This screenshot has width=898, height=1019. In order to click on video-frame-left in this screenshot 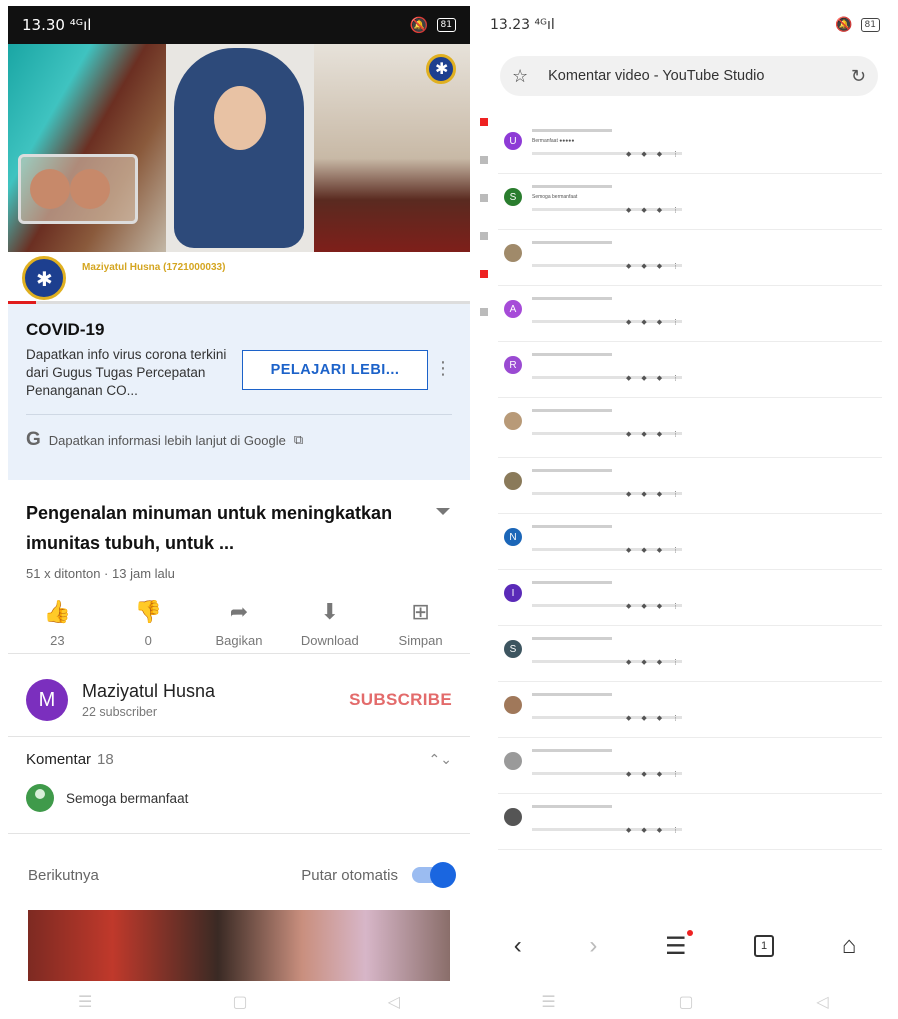, I will do `click(87, 148)`.